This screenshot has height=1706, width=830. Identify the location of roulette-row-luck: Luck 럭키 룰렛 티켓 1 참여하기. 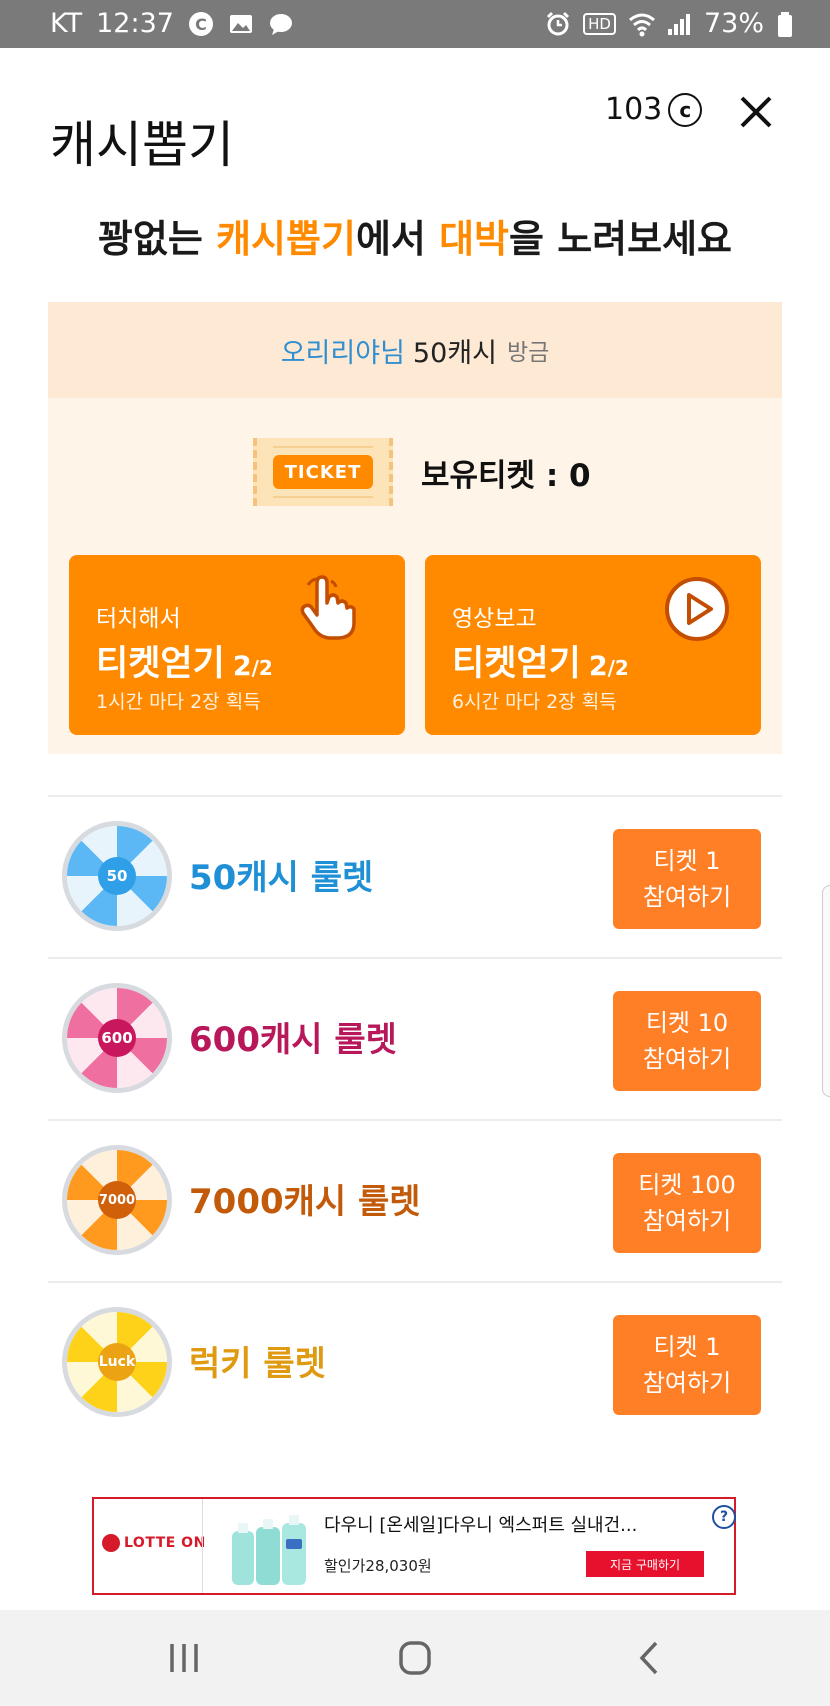
(415, 1362).